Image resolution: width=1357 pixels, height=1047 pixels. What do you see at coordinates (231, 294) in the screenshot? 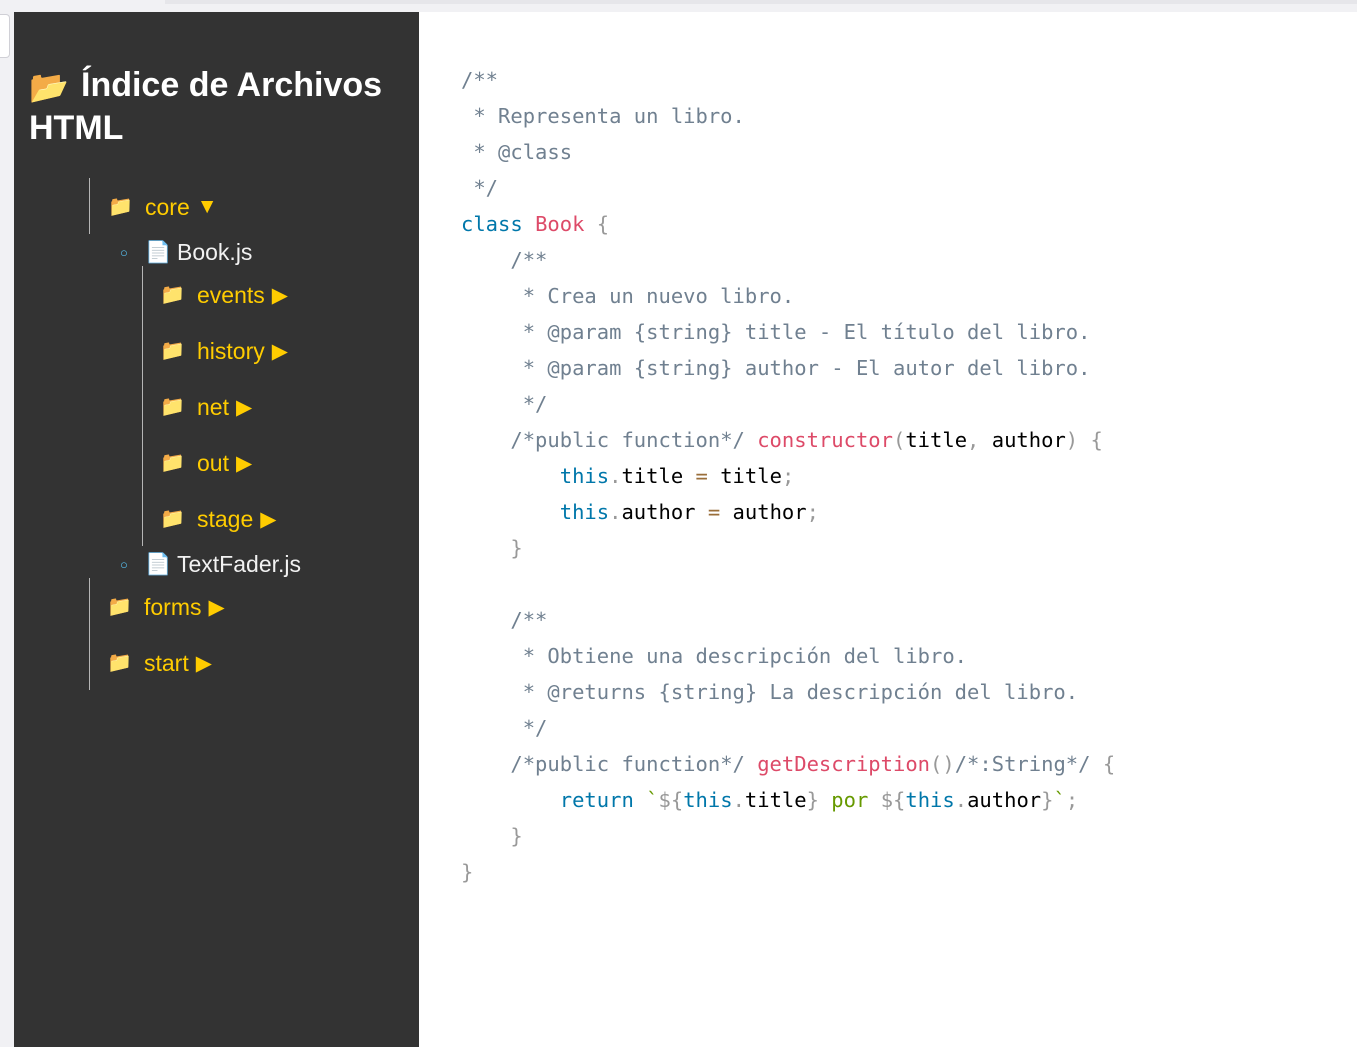
I see `tree-folder-label: events` at bounding box center [231, 294].